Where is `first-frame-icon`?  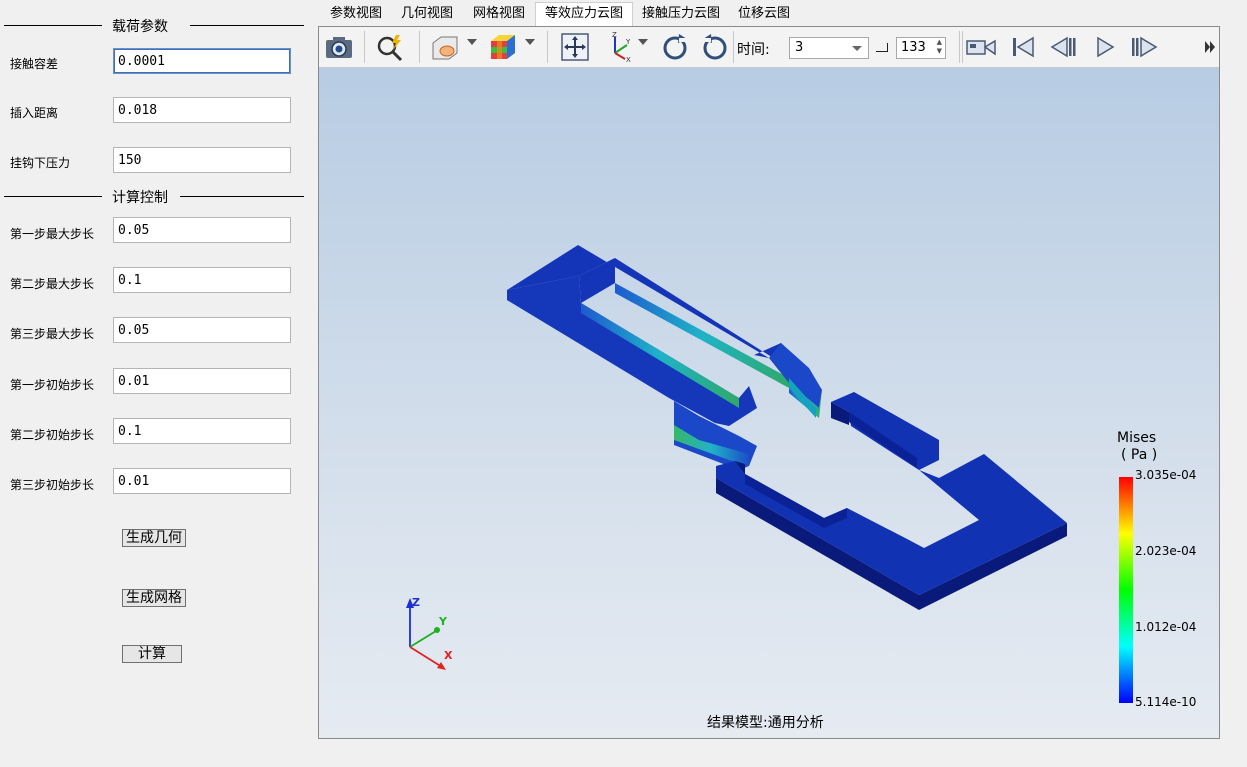
first-frame-icon is located at coordinates (1023, 47).